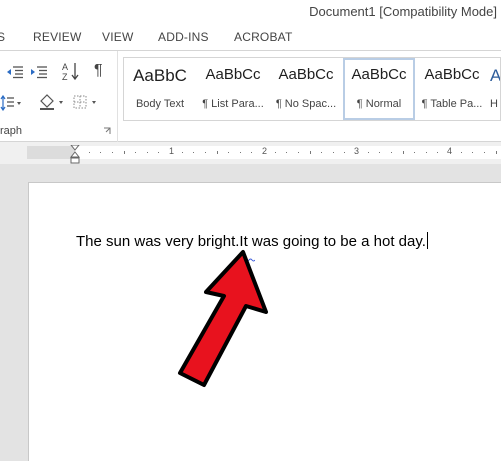 Image resolution: width=501 pixels, height=461 pixels. I want to click on ruler-number: 2, so click(265, 151).